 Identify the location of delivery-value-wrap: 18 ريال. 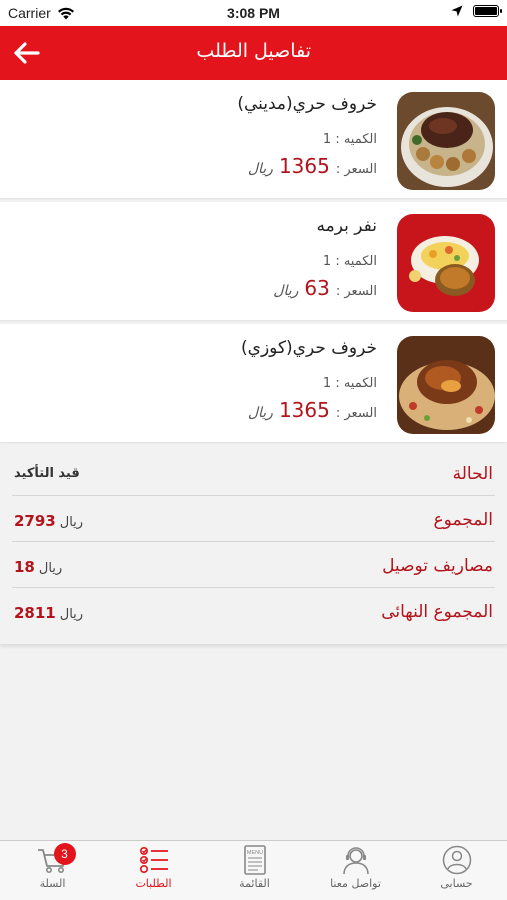
(38, 567).